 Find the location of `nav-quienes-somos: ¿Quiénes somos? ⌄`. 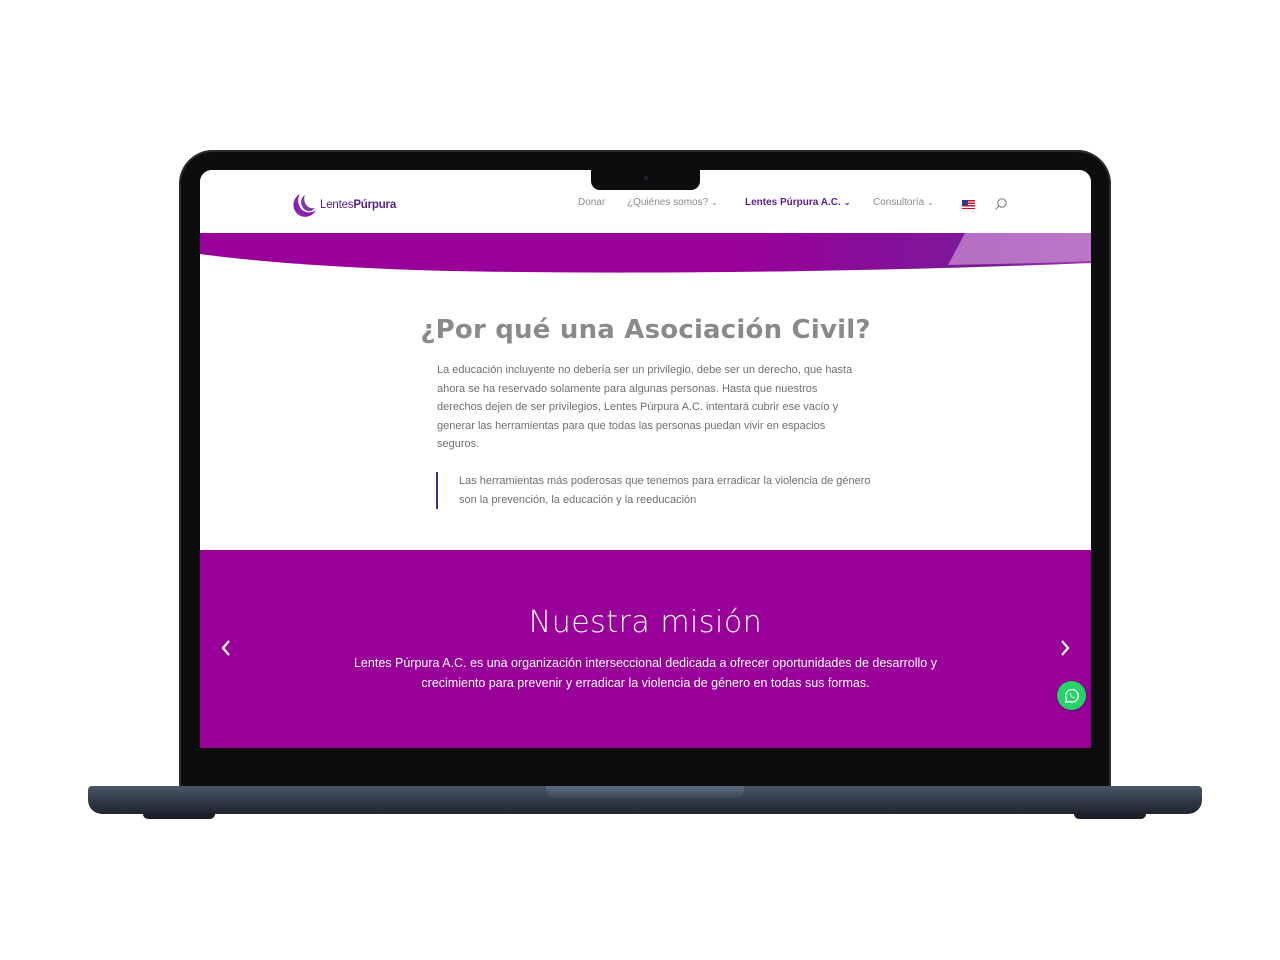

nav-quienes-somos: ¿Quiénes somos? ⌄ is located at coordinates (672, 202).